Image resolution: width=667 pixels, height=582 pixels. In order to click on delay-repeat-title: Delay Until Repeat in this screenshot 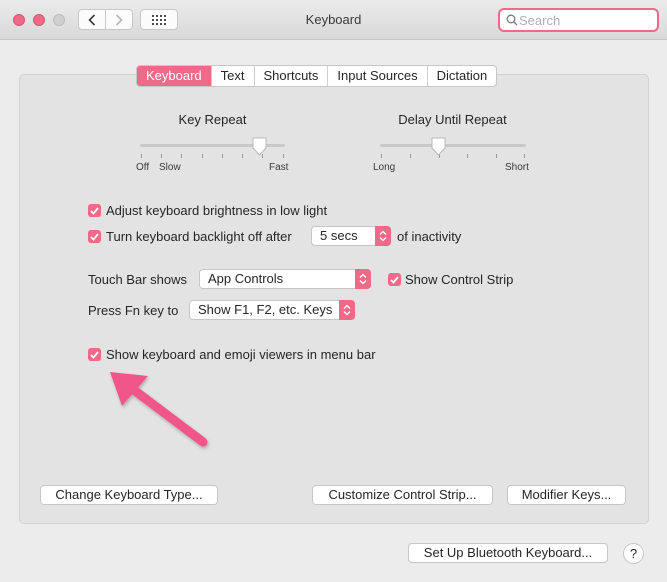, I will do `click(452, 119)`.